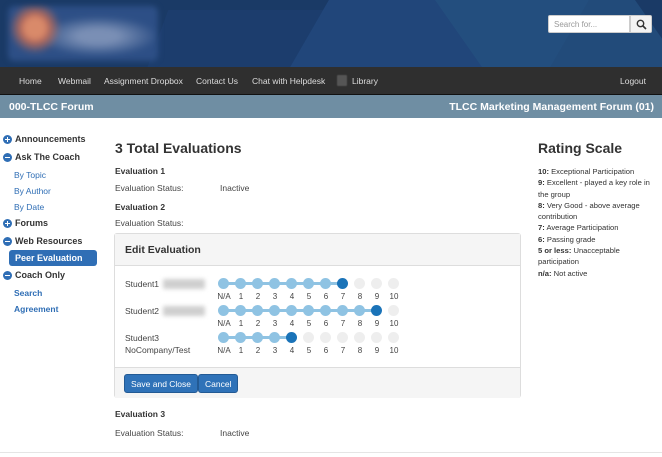  Describe the element at coordinates (140, 414) in the screenshot. I see `evaluation-3-heading: Evaluation 3` at that location.